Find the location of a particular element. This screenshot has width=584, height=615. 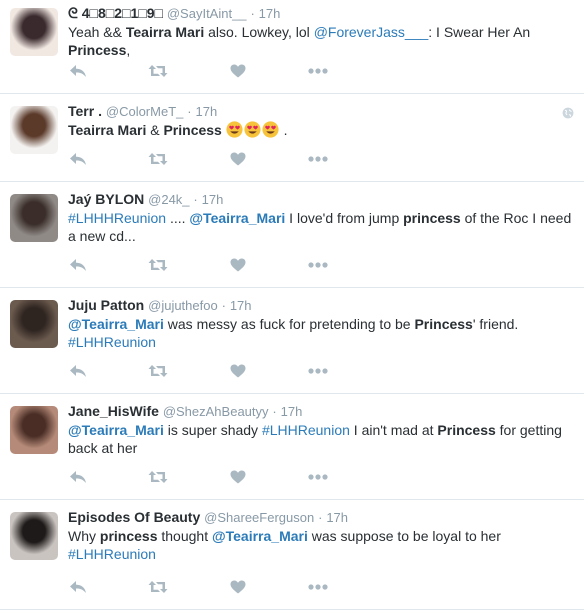

fullname: Jane_HisWife is located at coordinates (113, 411).